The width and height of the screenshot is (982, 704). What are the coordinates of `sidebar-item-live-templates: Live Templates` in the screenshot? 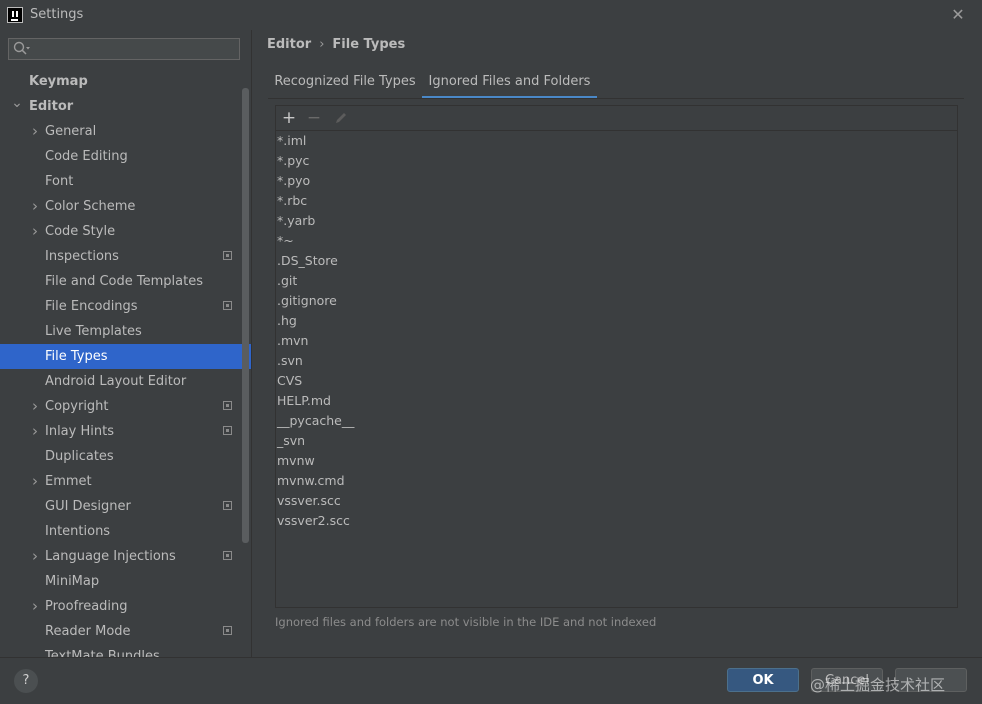 It's located at (125, 331).